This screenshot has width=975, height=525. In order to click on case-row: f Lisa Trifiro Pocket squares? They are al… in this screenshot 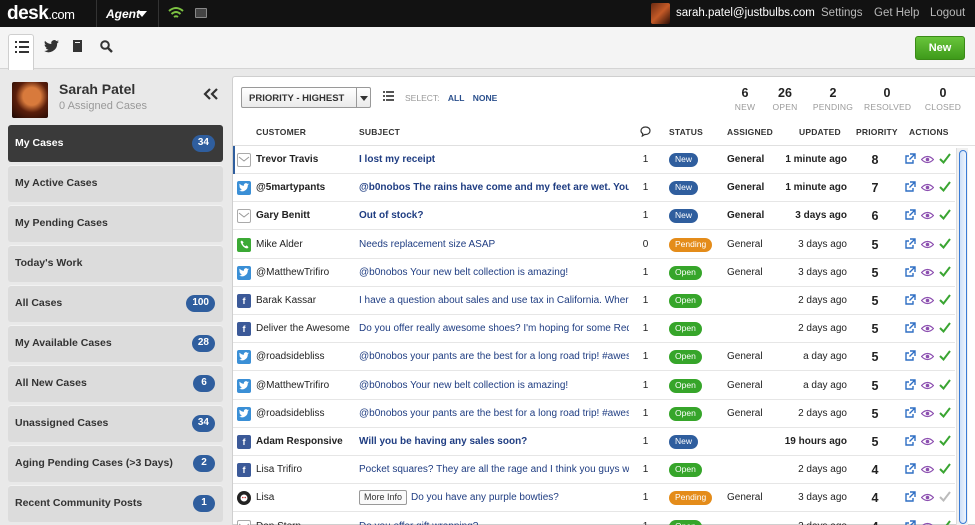, I will do `click(594, 470)`.